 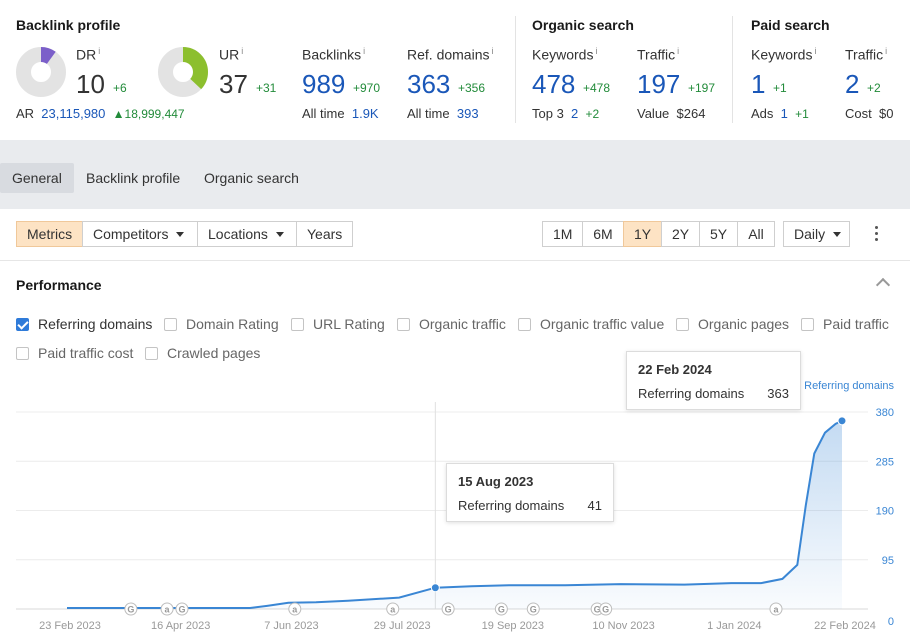 What do you see at coordinates (680, 234) in the screenshot?
I see `range-2y-button: 2Y` at bounding box center [680, 234].